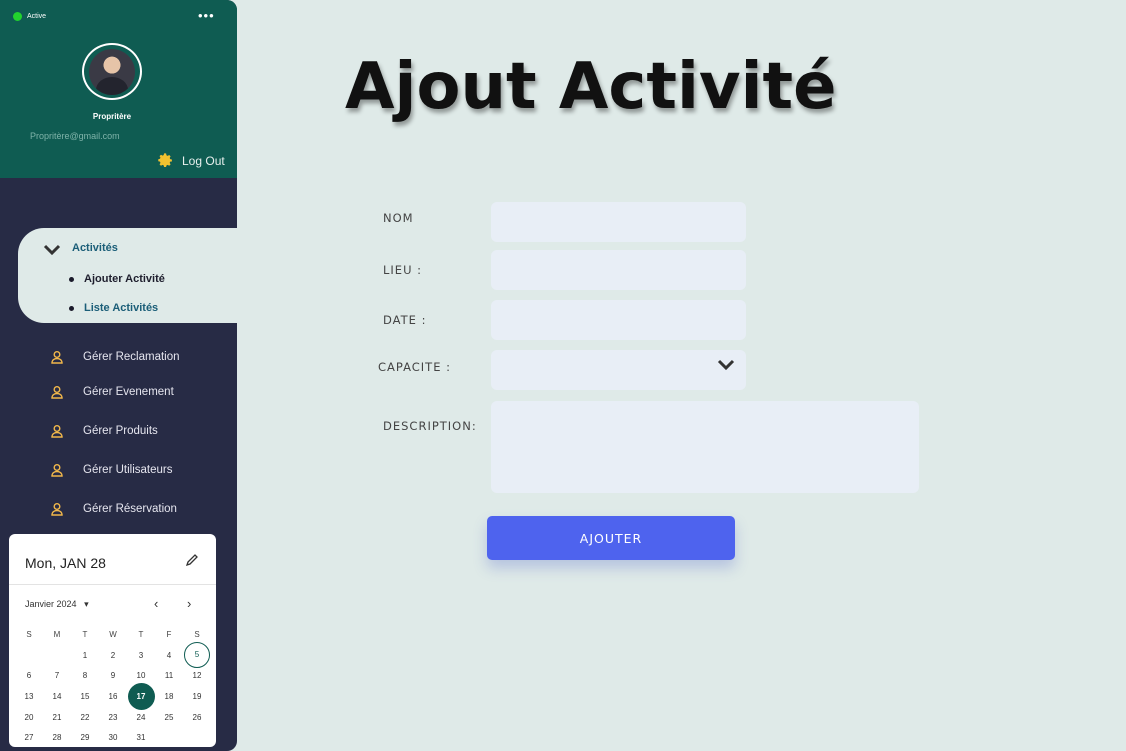  I want to click on calendar-day: 16, so click(113, 696).